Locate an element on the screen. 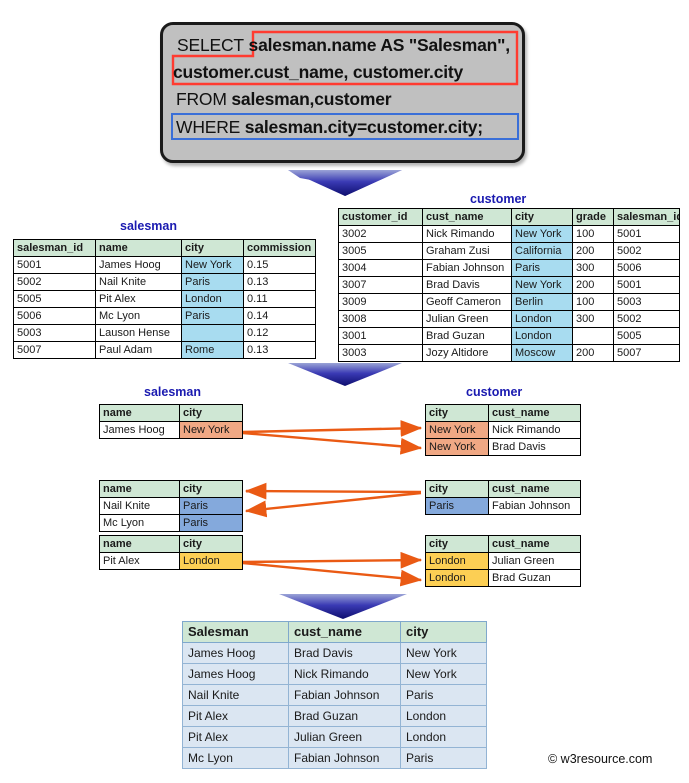 This screenshot has width=689, height=783. col-name: name is located at coordinates (139, 489).